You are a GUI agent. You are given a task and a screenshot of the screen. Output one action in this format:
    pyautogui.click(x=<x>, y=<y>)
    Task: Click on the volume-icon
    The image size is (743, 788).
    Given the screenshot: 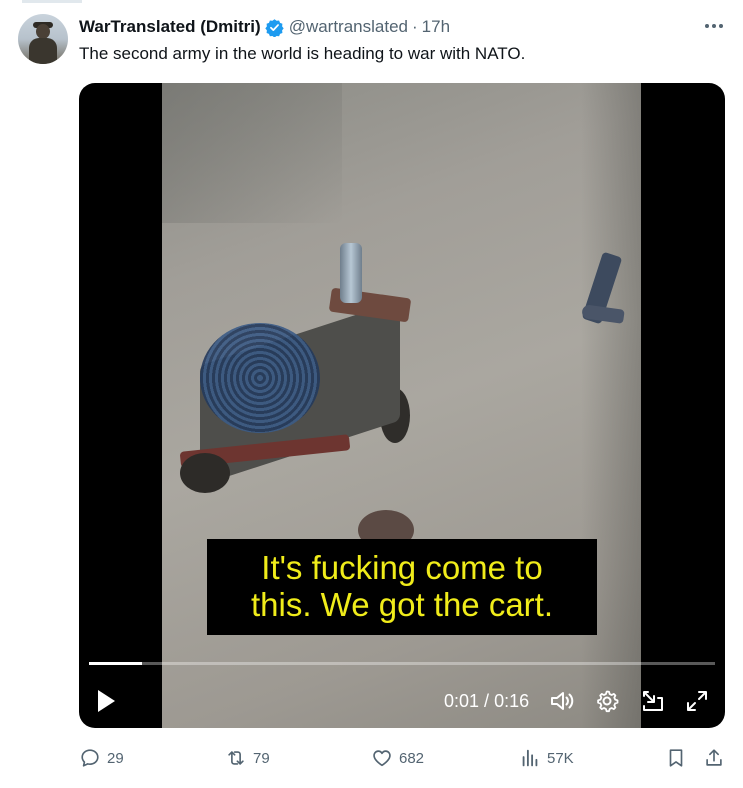 What is the action you would take?
    pyautogui.click(x=562, y=701)
    